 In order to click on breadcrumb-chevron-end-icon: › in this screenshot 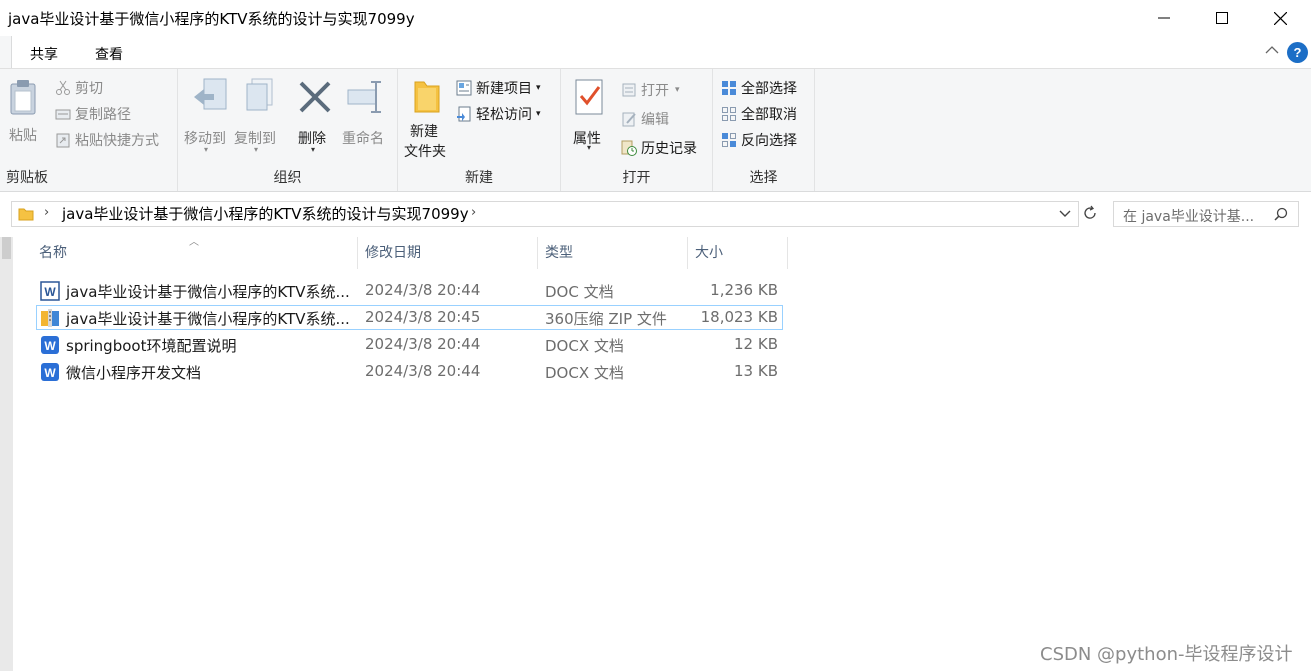, I will do `click(473, 212)`.